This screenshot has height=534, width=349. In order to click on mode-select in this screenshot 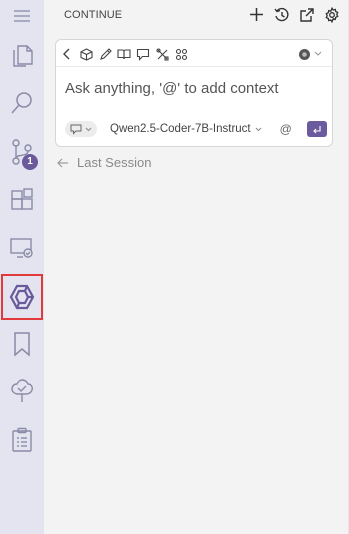, I will do `click(310, 54)`.